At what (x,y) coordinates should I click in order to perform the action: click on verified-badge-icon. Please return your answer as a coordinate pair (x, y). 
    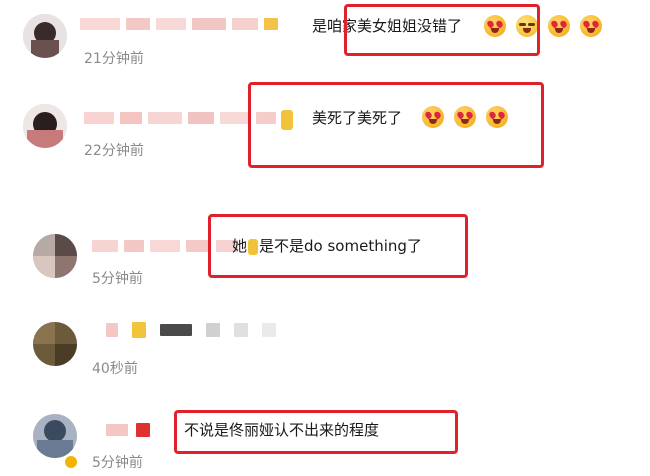
    Looking at the image, I should click on (71, 462).